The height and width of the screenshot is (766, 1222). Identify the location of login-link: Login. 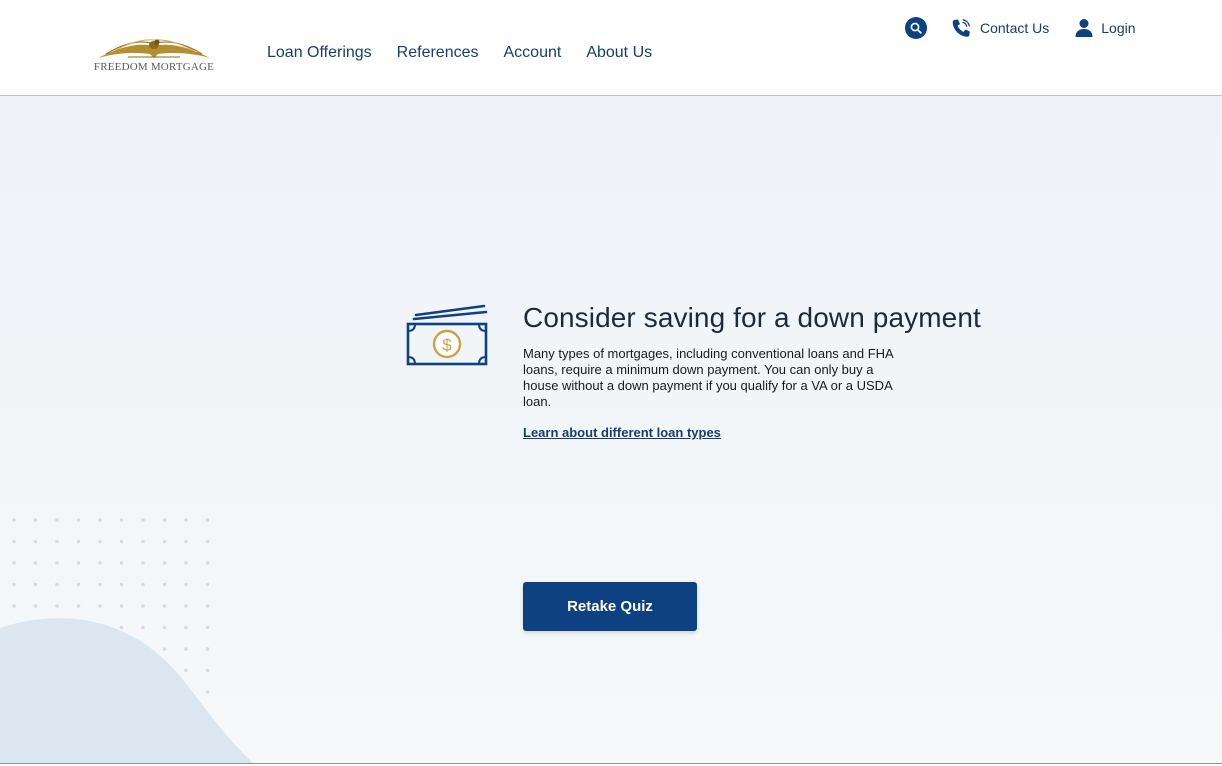
(1105, 28).